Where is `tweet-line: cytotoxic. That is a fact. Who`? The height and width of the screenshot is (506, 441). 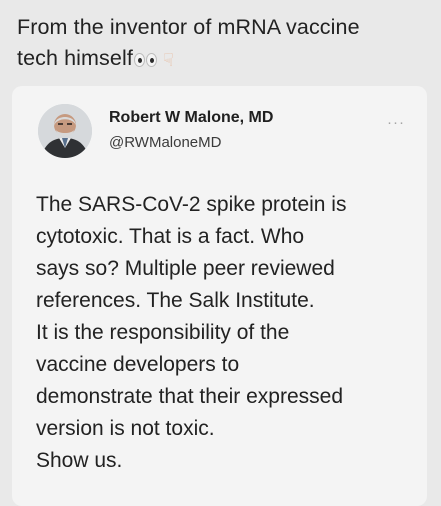 tweet-line: cytotoxic. That is a fact. Who is located at coordinates (170, 236).